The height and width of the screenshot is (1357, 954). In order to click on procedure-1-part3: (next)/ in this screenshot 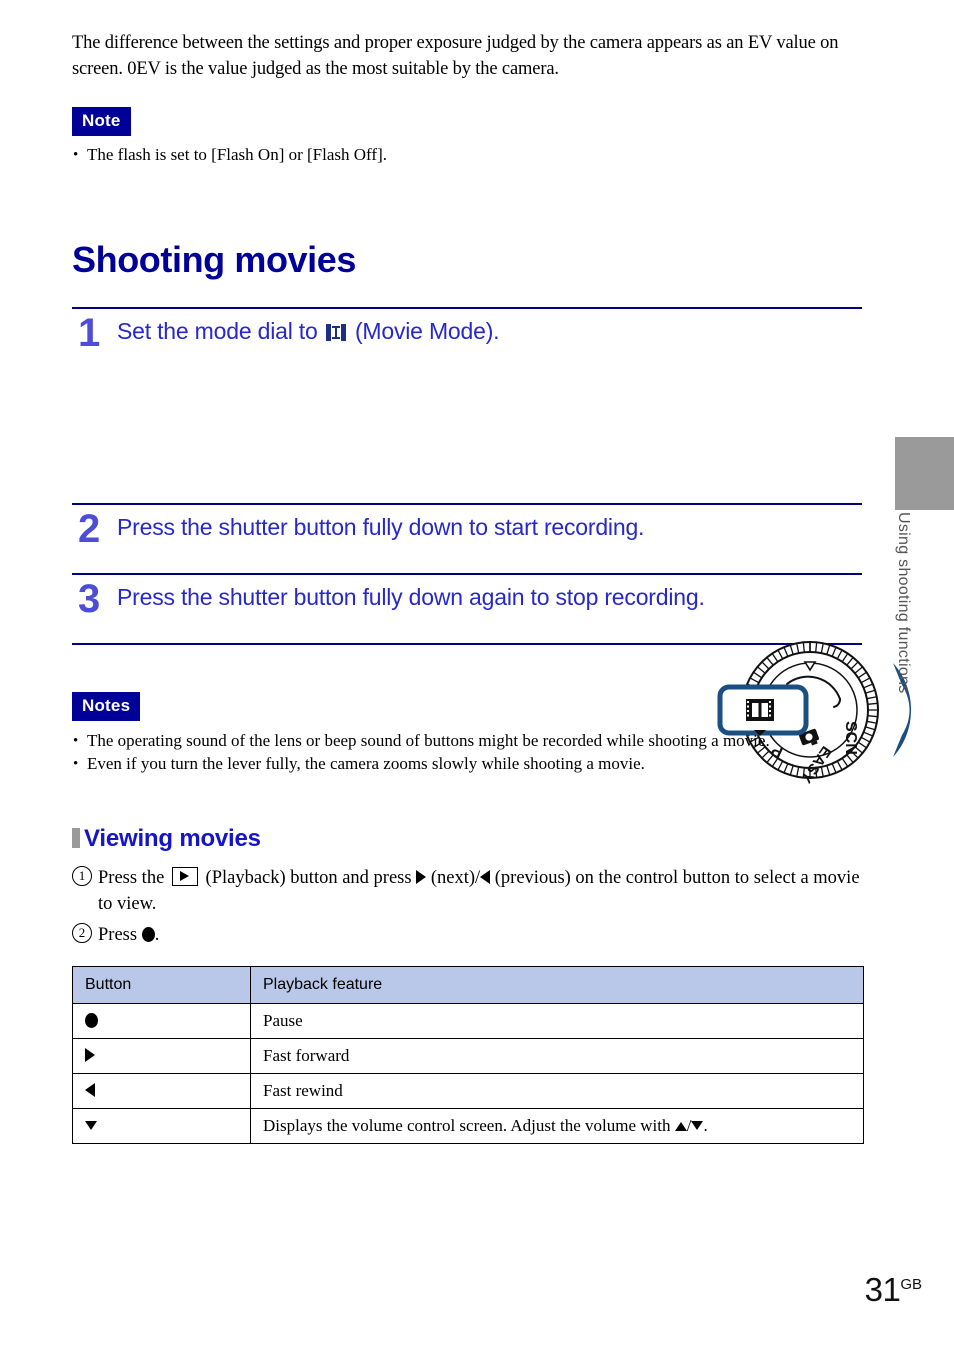, I will do `click(453, 878)`.